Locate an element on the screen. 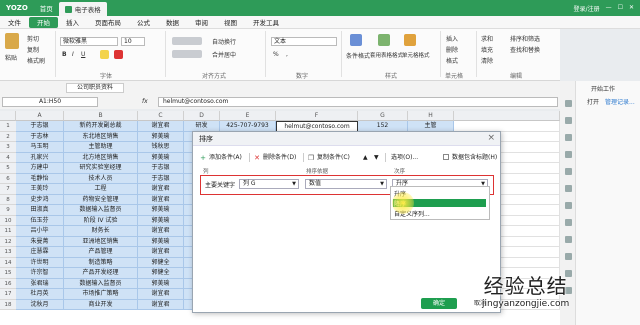 Image resolution: width=640 pixels, height=325 pixels. cut-button: 剪切 is located at coordinates (33, 38).